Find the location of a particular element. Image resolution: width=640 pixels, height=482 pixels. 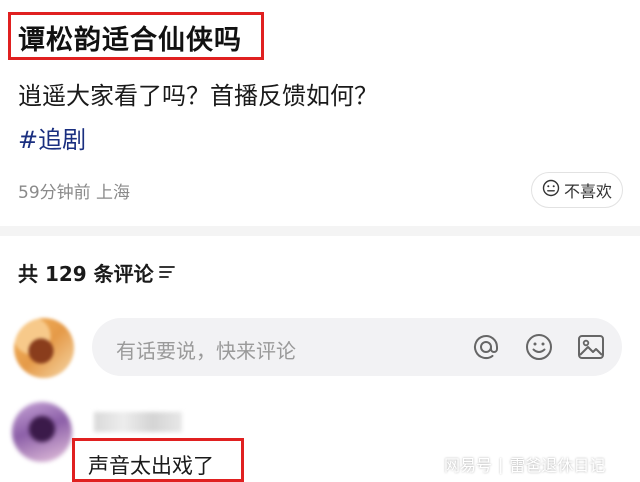

neutral-face-icon is located at coordinates (551, 190).